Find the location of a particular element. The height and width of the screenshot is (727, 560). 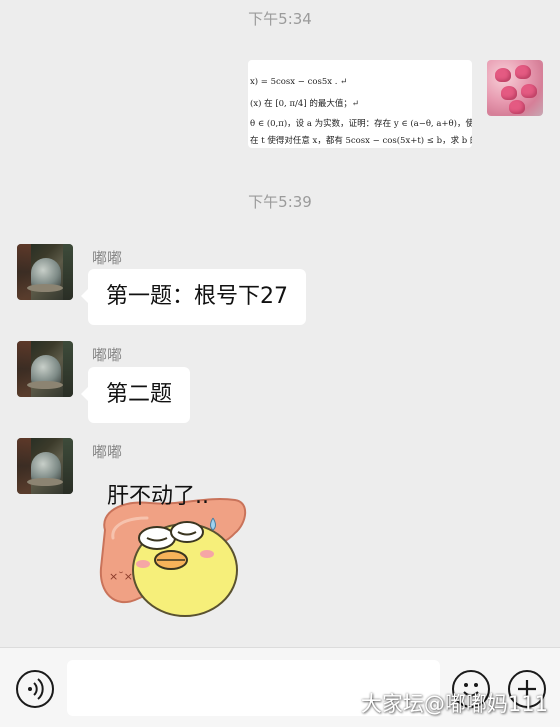

sticker-message: ×˘× 肝不动了.. is located at coordinates (172, 550).